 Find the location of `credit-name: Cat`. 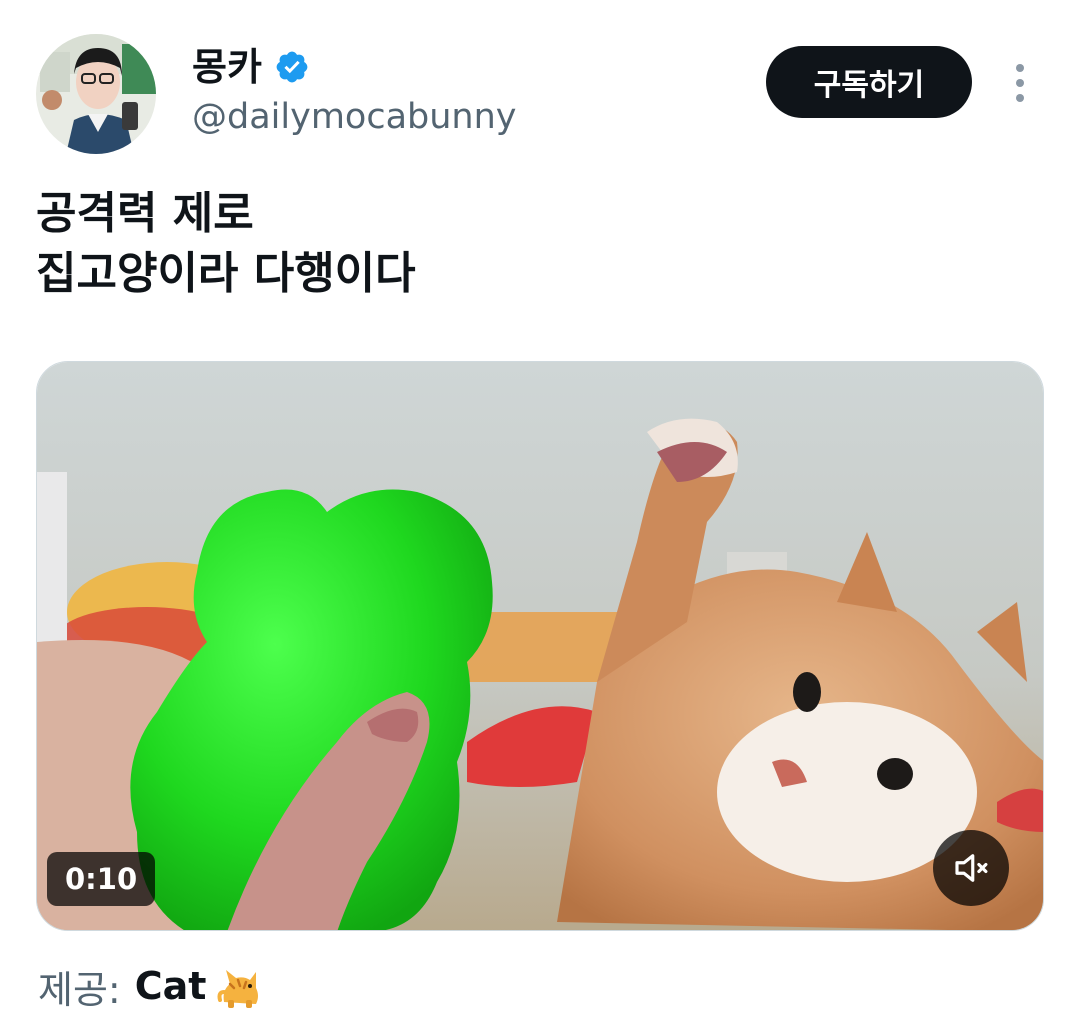

credit-name: Cat is located at coordinates (171, 986).